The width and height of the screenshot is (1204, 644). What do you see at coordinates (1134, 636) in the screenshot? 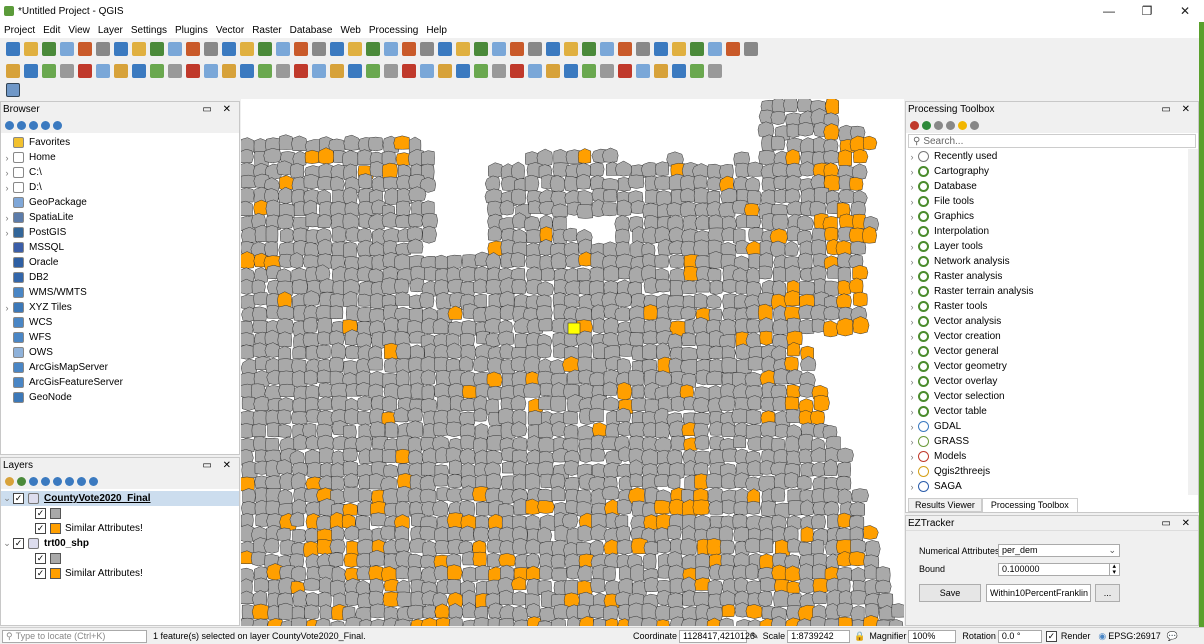
I see `crs-label: EPSG:26917` at bounding box center [1134, 636].